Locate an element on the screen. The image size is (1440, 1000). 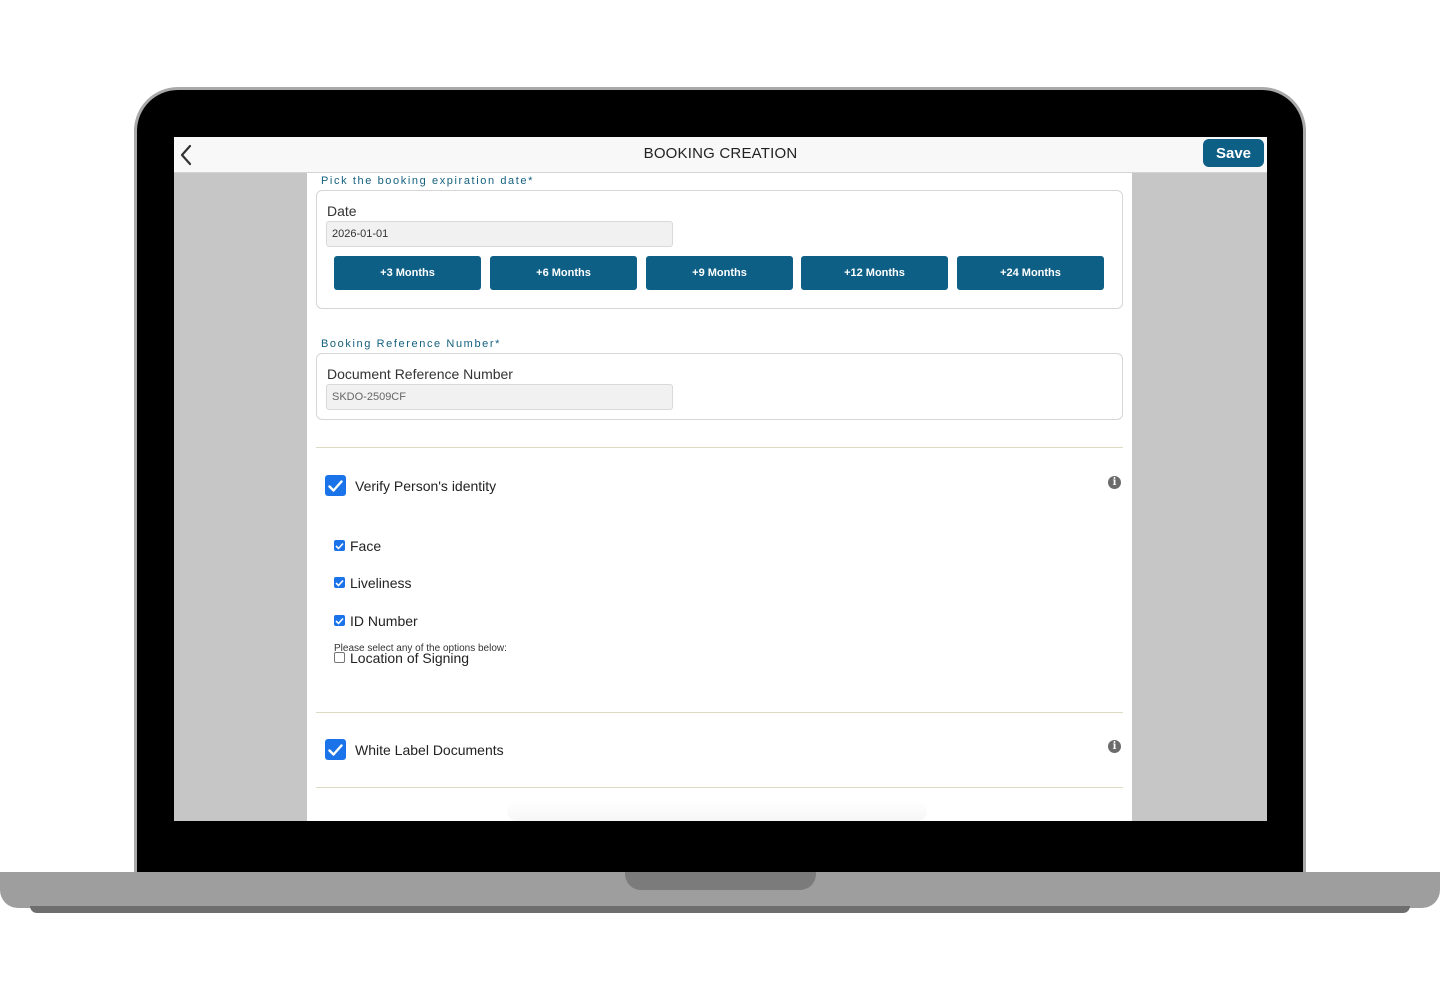
verify-identity-checkbox is located at coordinates (335, 485).